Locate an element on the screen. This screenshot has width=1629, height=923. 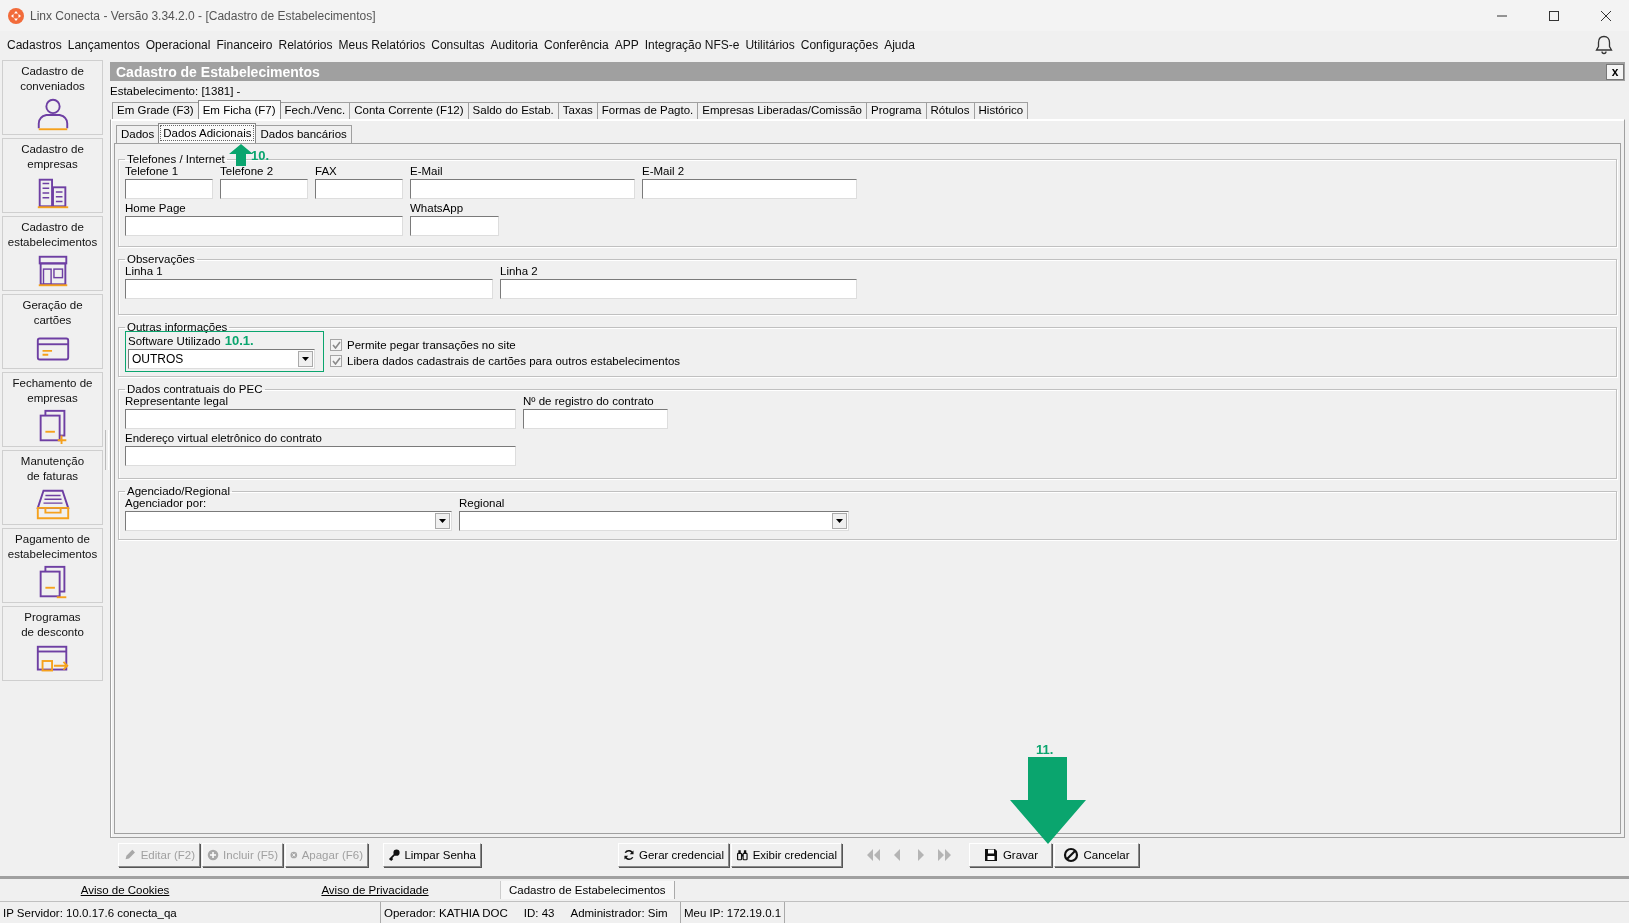
checkbox-label: Permite pegar transações no site is located at coordinates (431, 345).